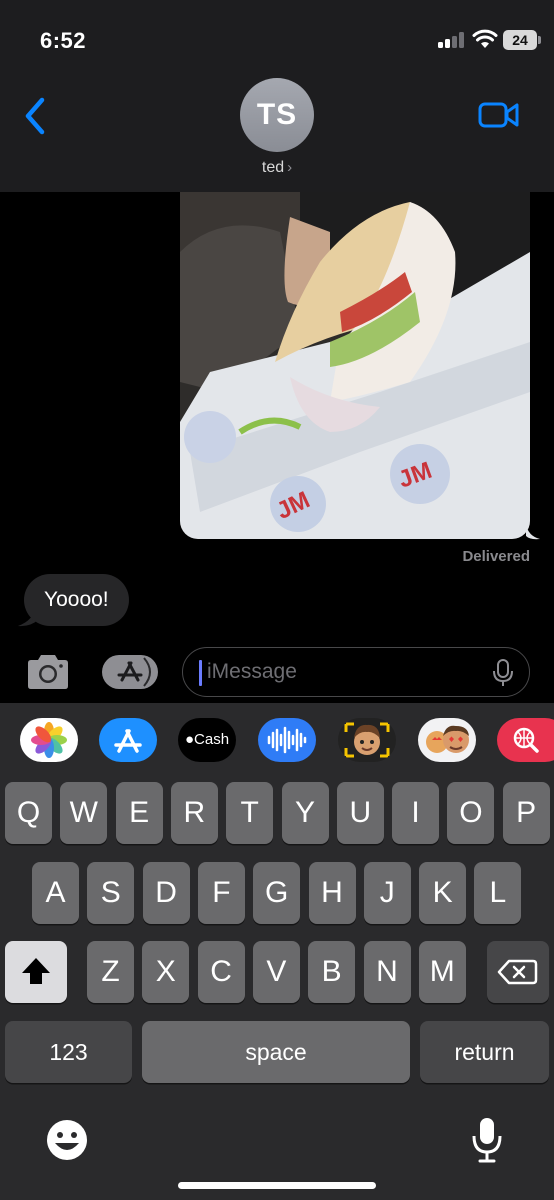 The image size is (554, 1200). What do you see at coordinates (67, 1140) in the screenshot?
I see `emoji-icon` at bounding box center [67, 1140].